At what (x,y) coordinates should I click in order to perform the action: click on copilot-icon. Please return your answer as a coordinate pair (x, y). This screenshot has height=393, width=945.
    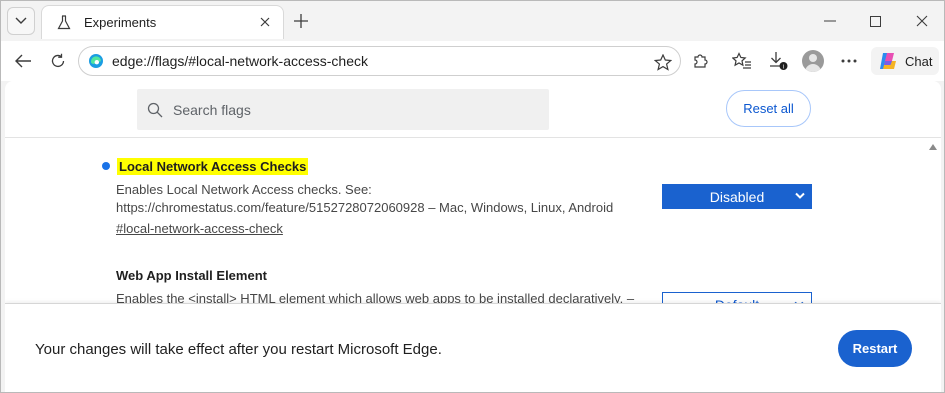
    Looking at the image, I should click on (888, 61).